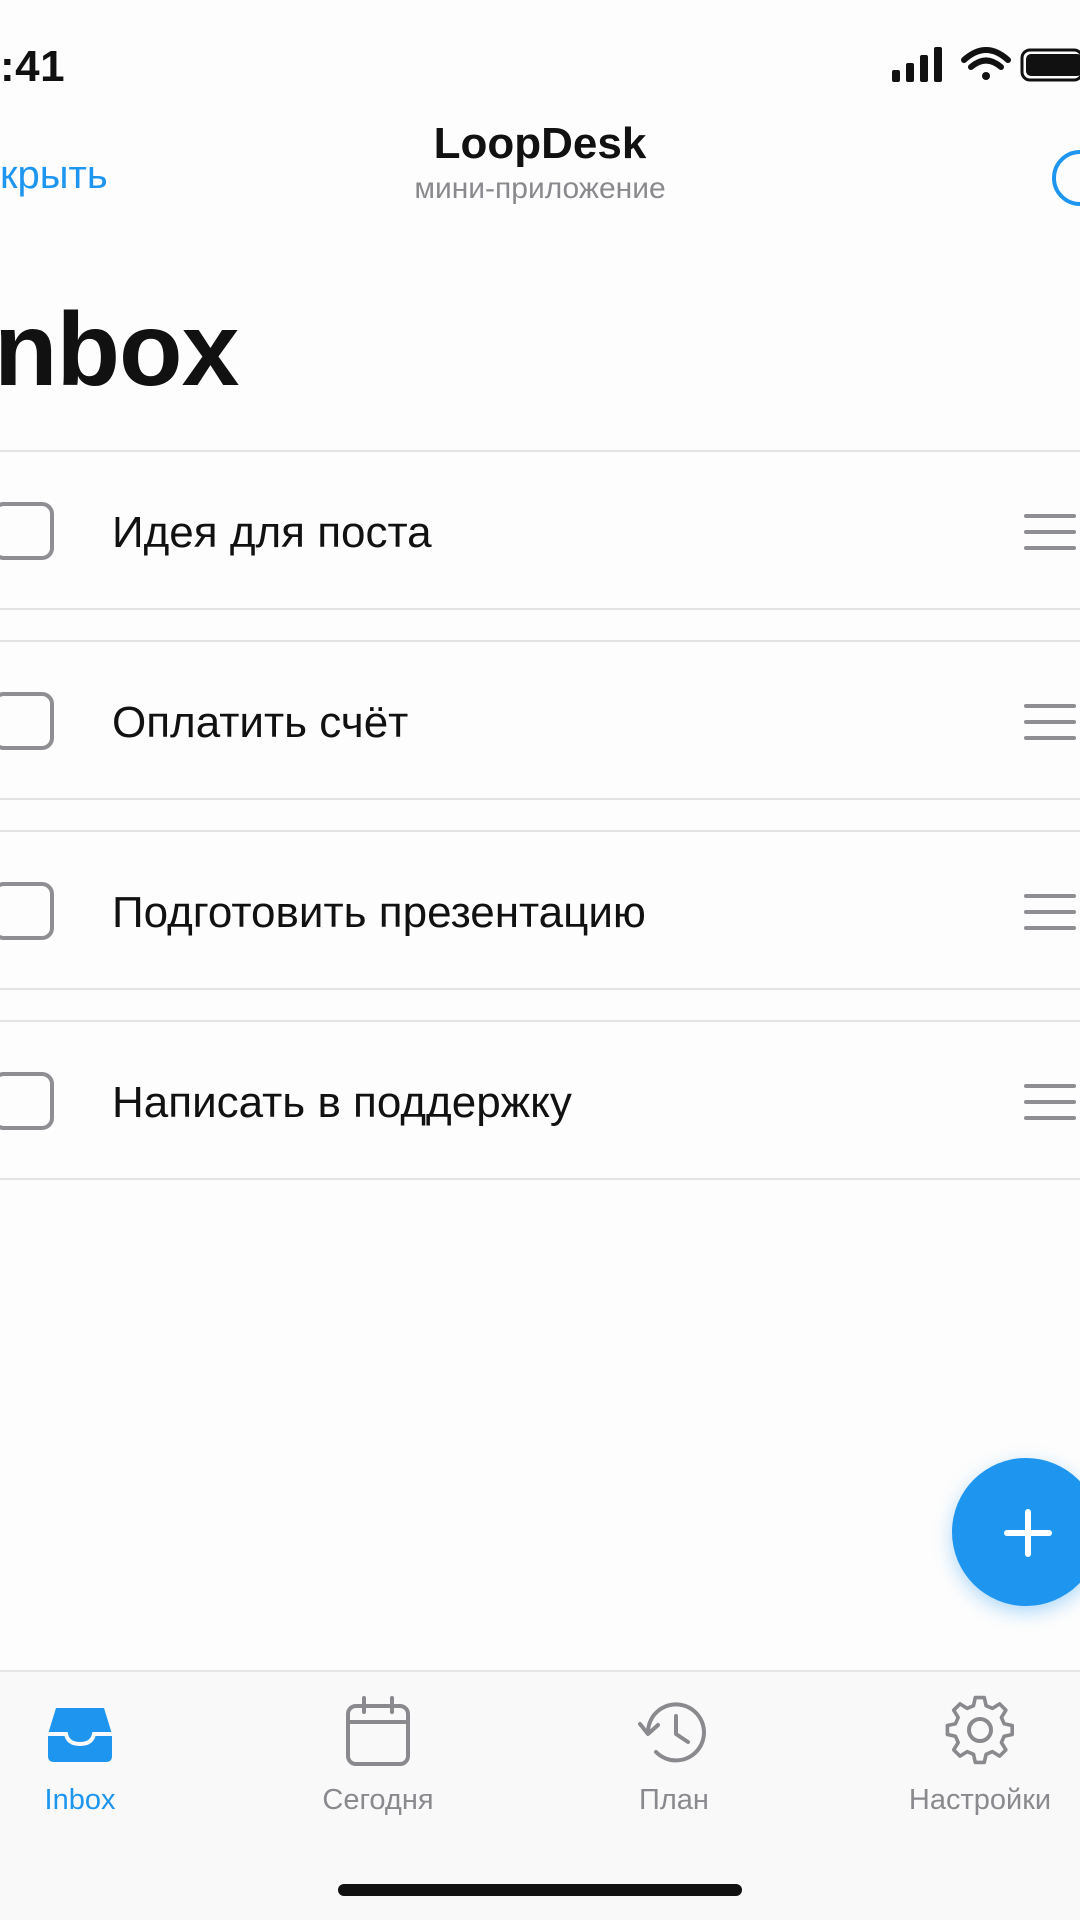  Describe the element at coordinates (80, 1800) in the screenshot. I see `tab-label: Inbox` at that location.